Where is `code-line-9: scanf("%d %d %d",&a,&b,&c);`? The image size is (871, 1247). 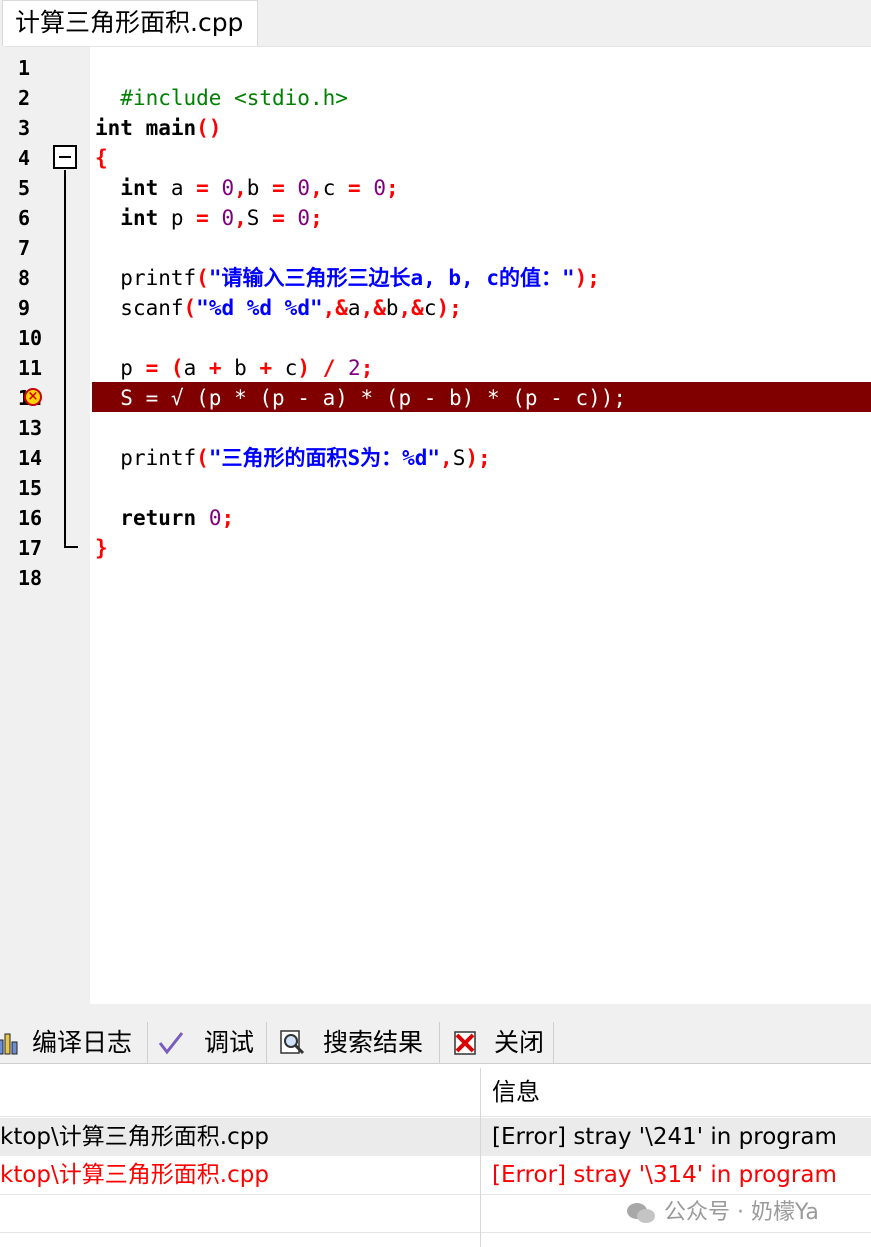 code-line-9: scanf("%d %d %d",&a,&b,&c); is located at coordinates (278, 308).